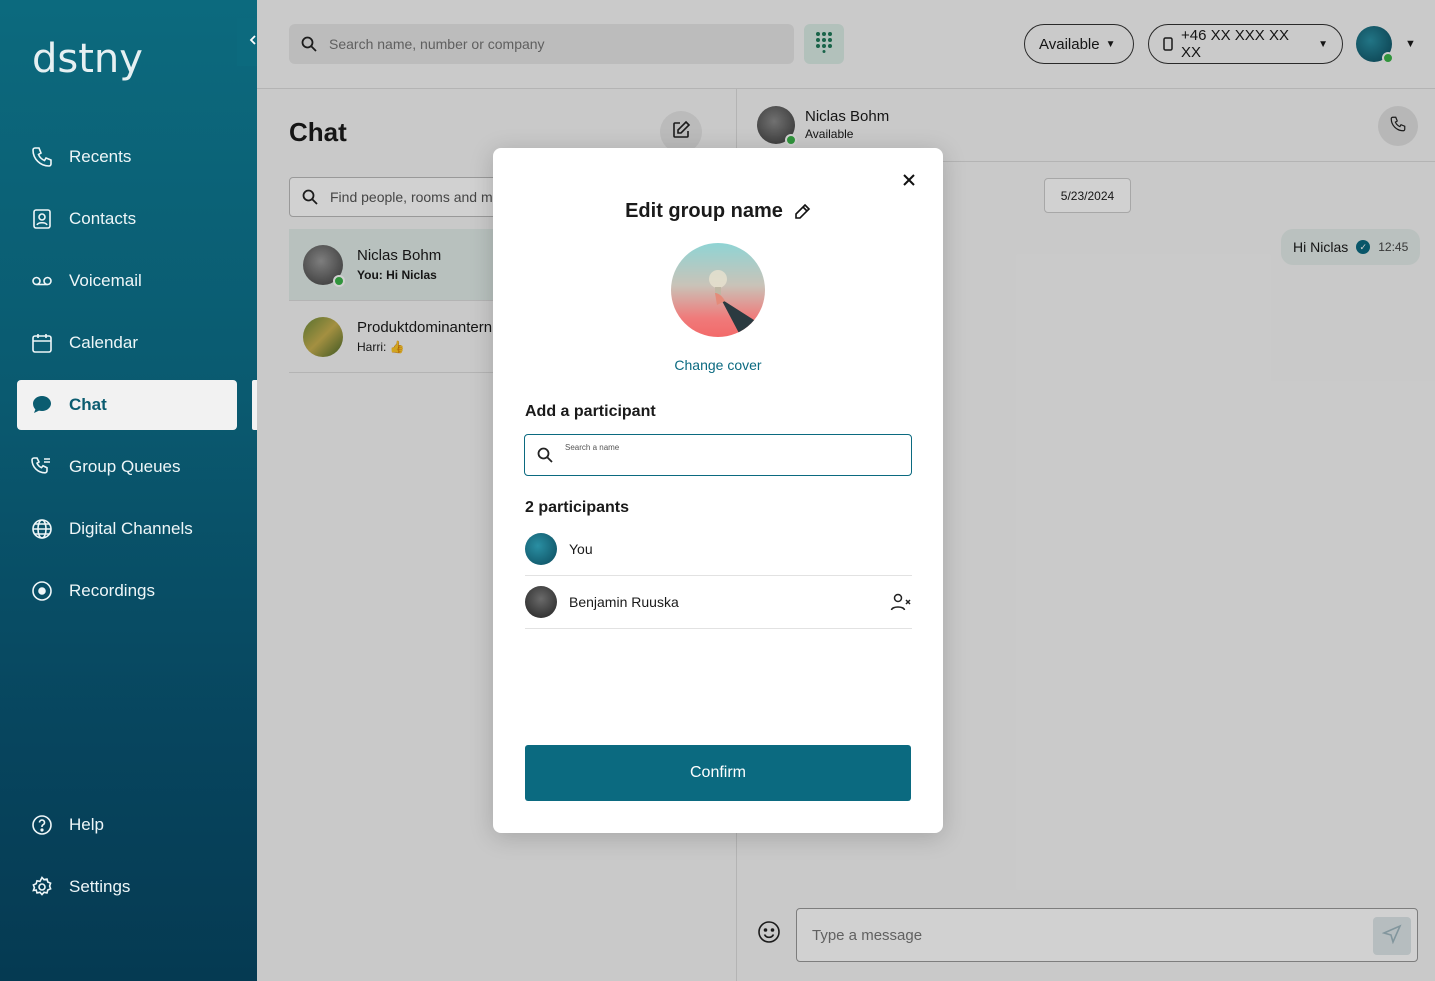 This screenshot has width=1435, height=981. Describe the element at coordinates (87, 59) in the screenshot. I see `app-logo: dstny` at that location.